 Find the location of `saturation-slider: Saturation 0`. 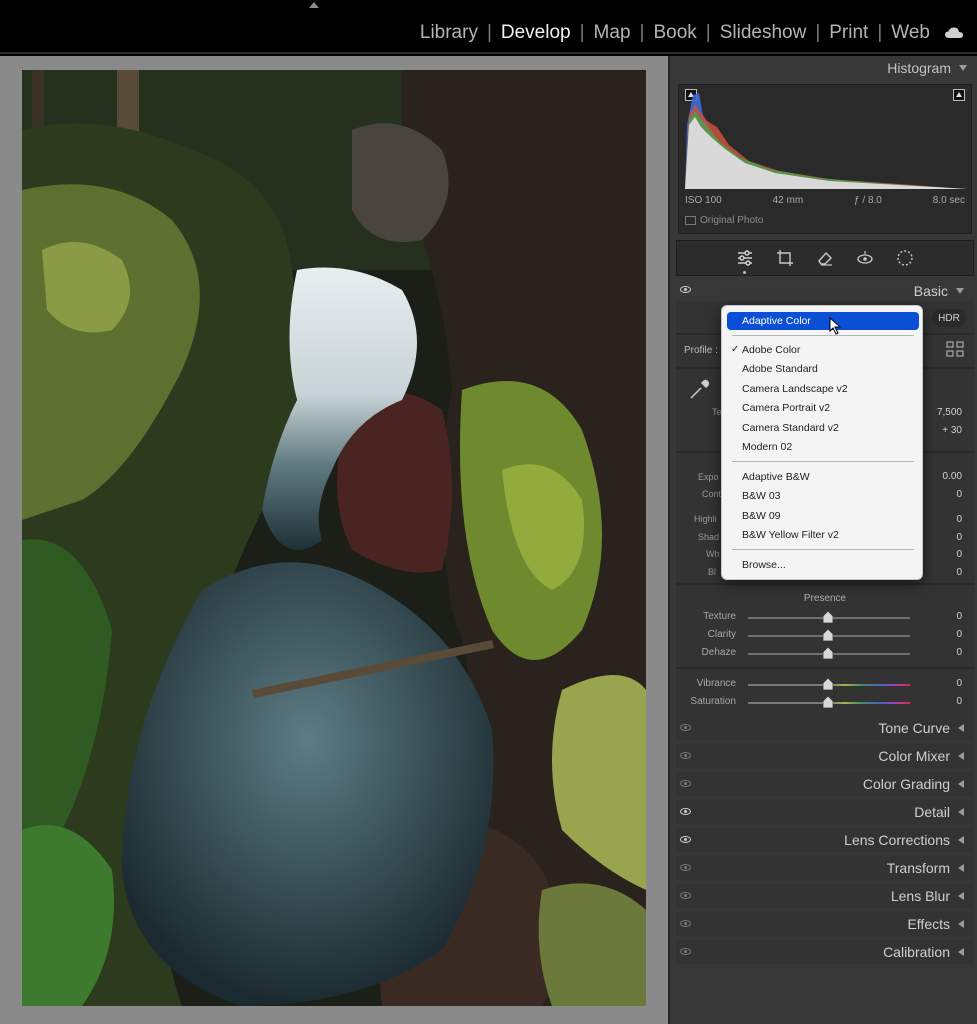

saturation-slider: Saturation 0 is located at coordinates (825, 702).